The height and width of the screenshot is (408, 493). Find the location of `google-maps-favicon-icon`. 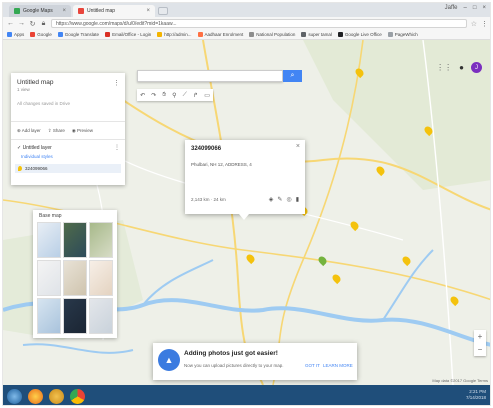

google-maps-favicon-icon is located at coordinates (17, 11).